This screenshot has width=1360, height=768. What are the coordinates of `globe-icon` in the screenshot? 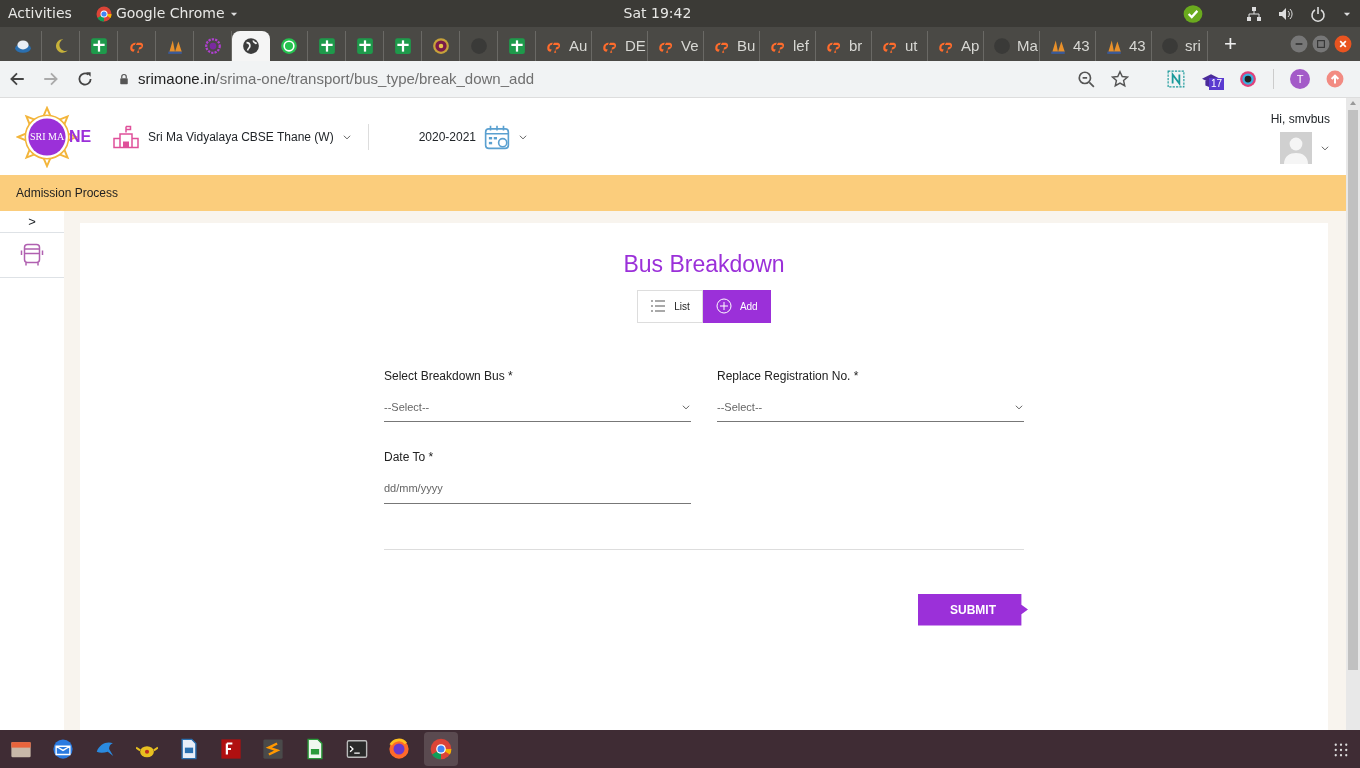 It's located at (251, 46).